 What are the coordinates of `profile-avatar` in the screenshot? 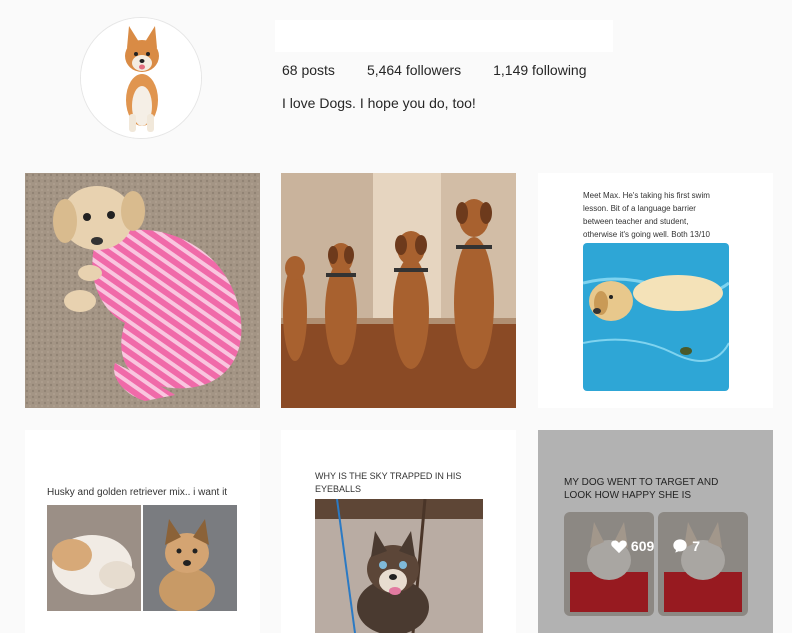 It's located at (141, 78).